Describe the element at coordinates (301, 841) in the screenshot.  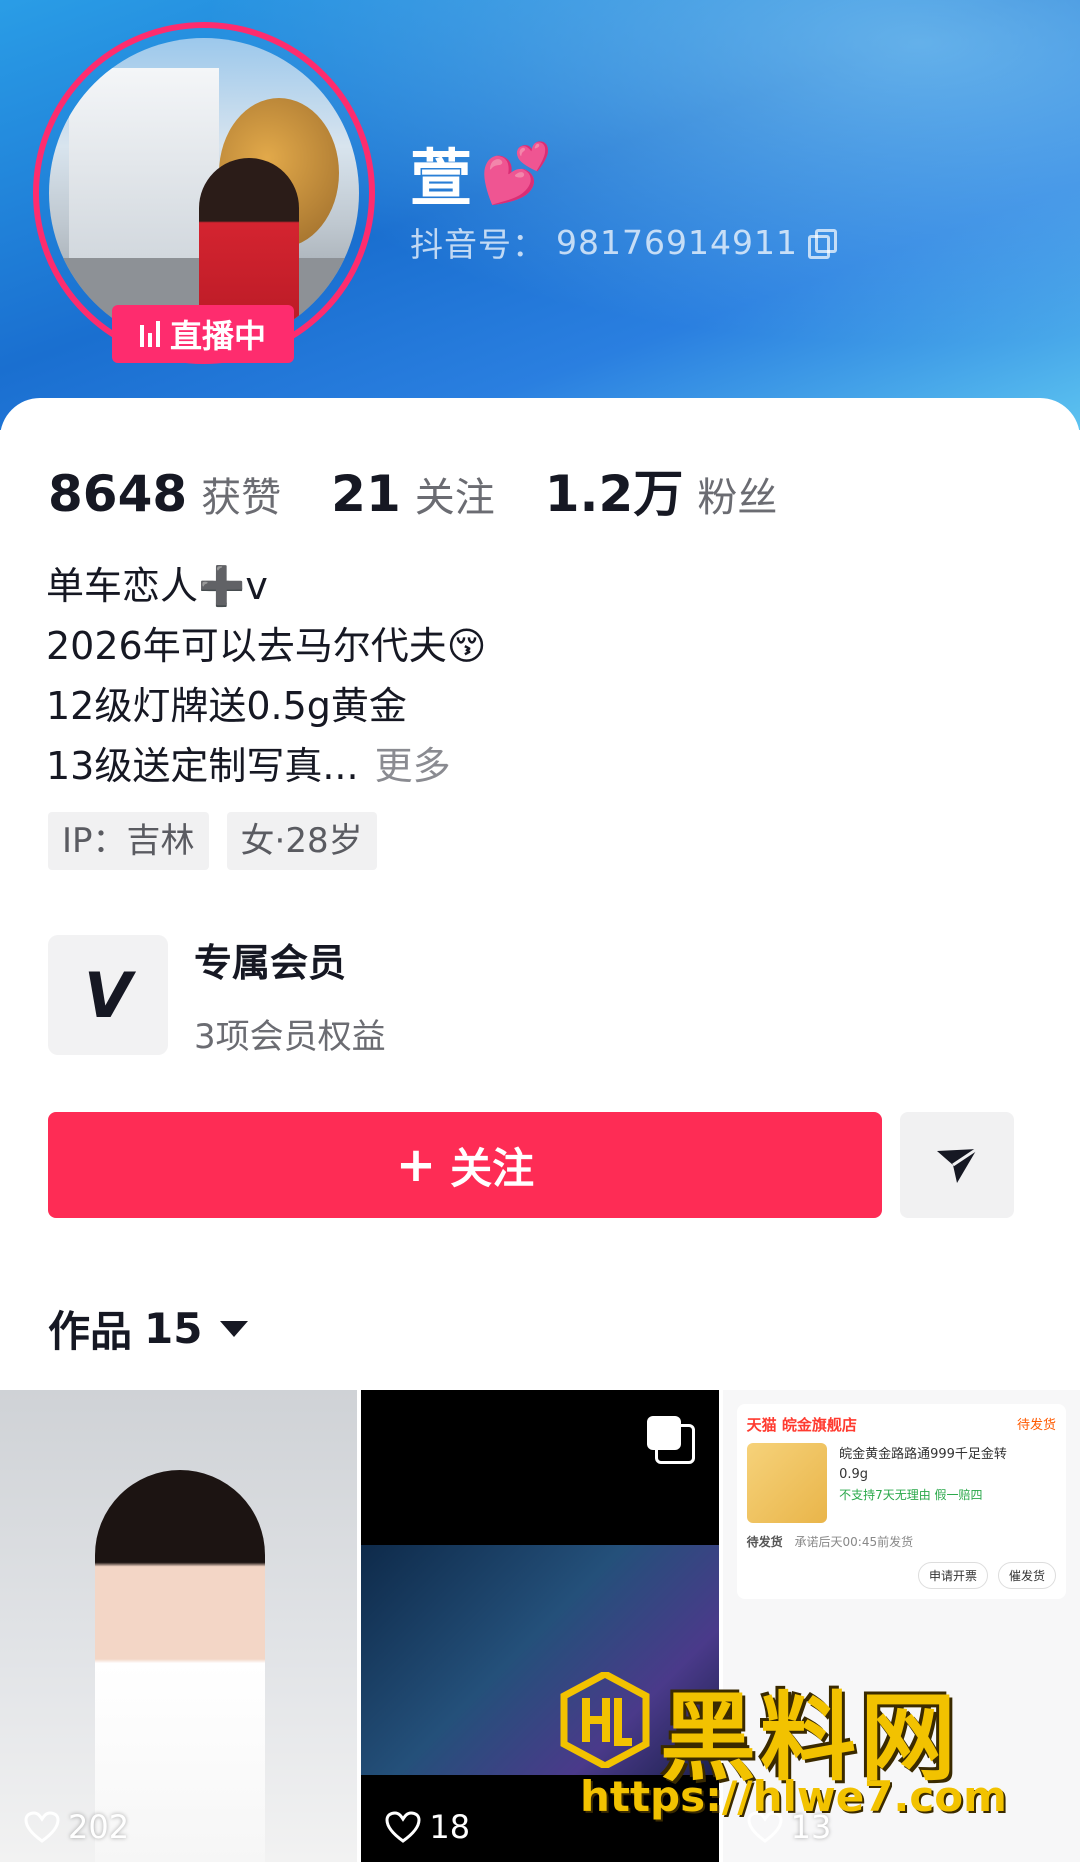
I see `tag-gender-age: 女·28岁` at that location.